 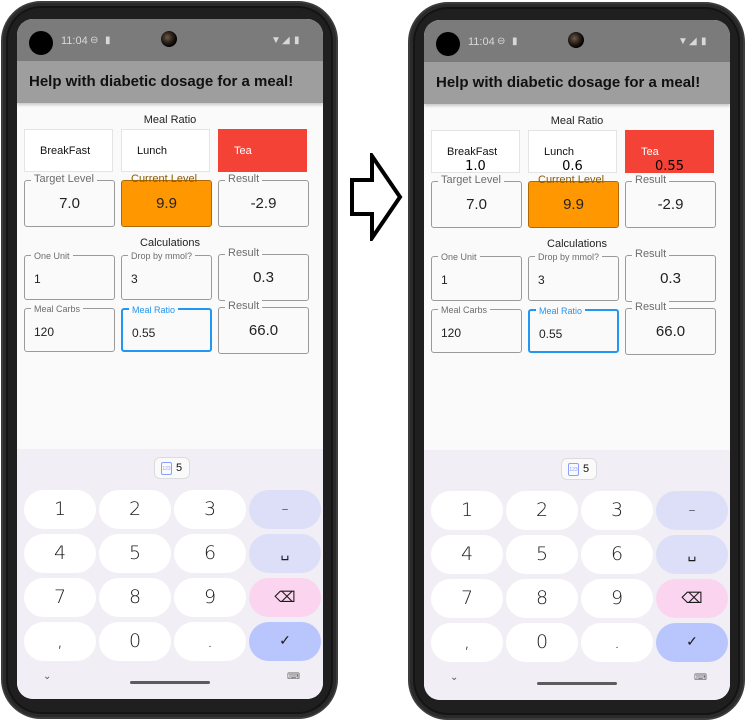 I want to click on level-result-field: Result -2.9, so click(x=263, y=200).